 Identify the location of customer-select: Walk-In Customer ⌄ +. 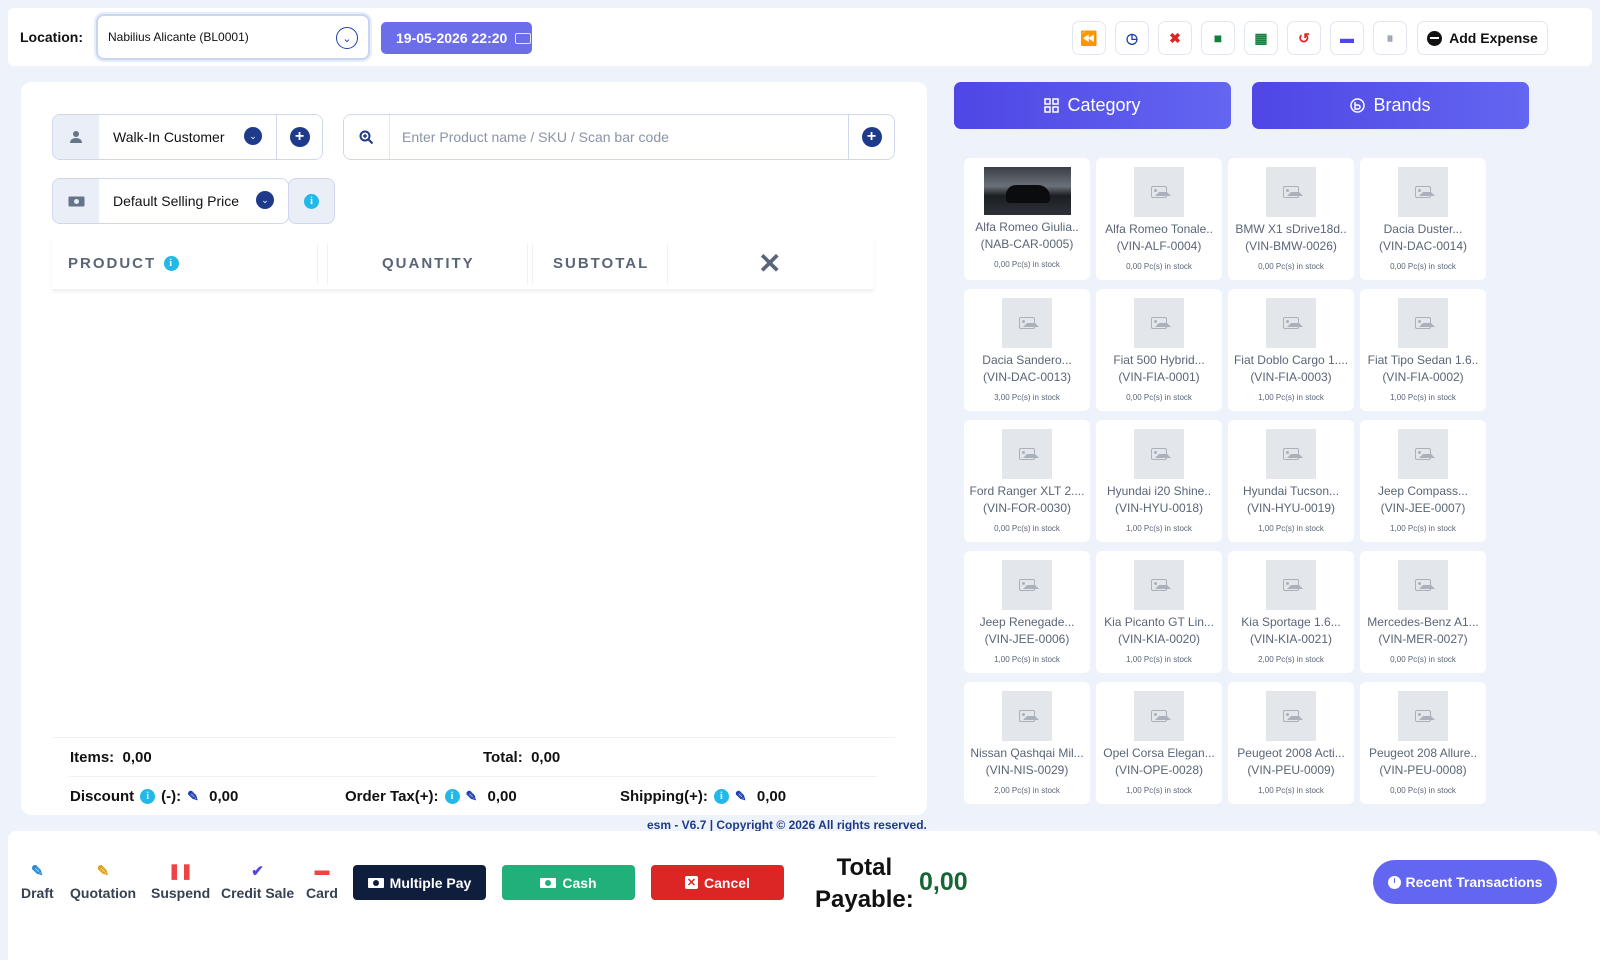
(187, 137).